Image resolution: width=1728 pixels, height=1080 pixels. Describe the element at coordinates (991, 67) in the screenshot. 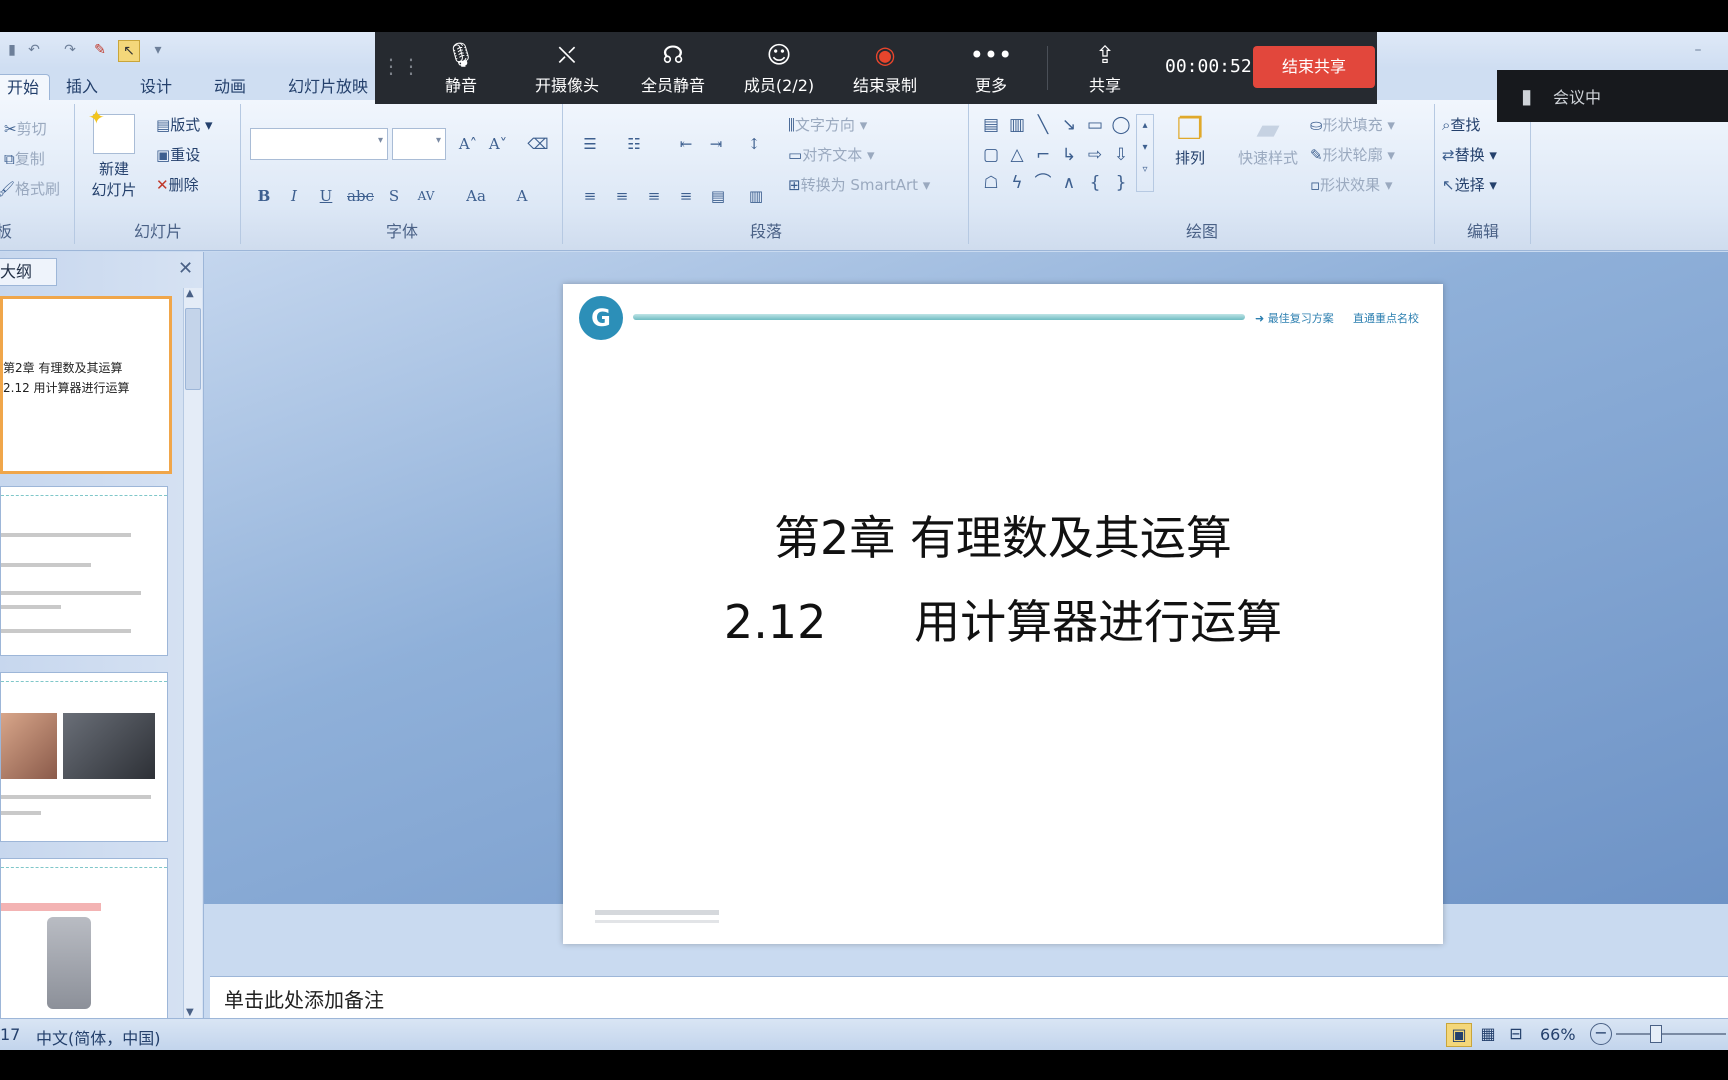

I see `more-button: ••• 更多` at that location.